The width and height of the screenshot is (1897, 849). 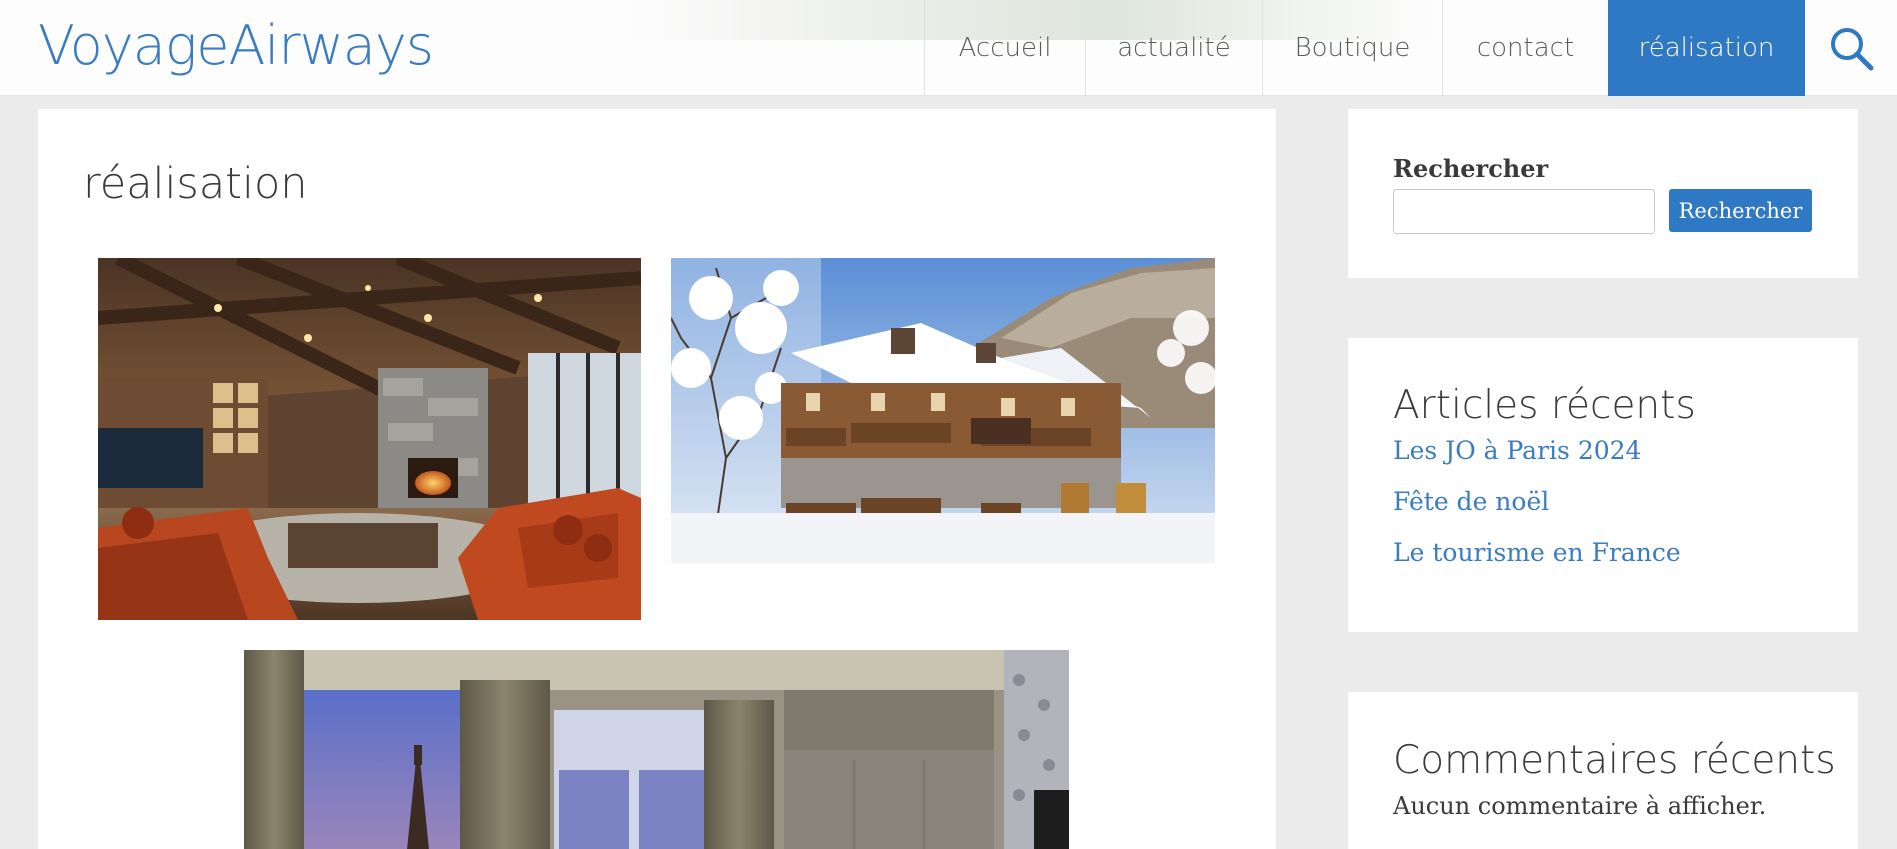 I want to click on recent-post-link-jo-paris: Les JO à Paris 2024, so click(x=1517, y=450).